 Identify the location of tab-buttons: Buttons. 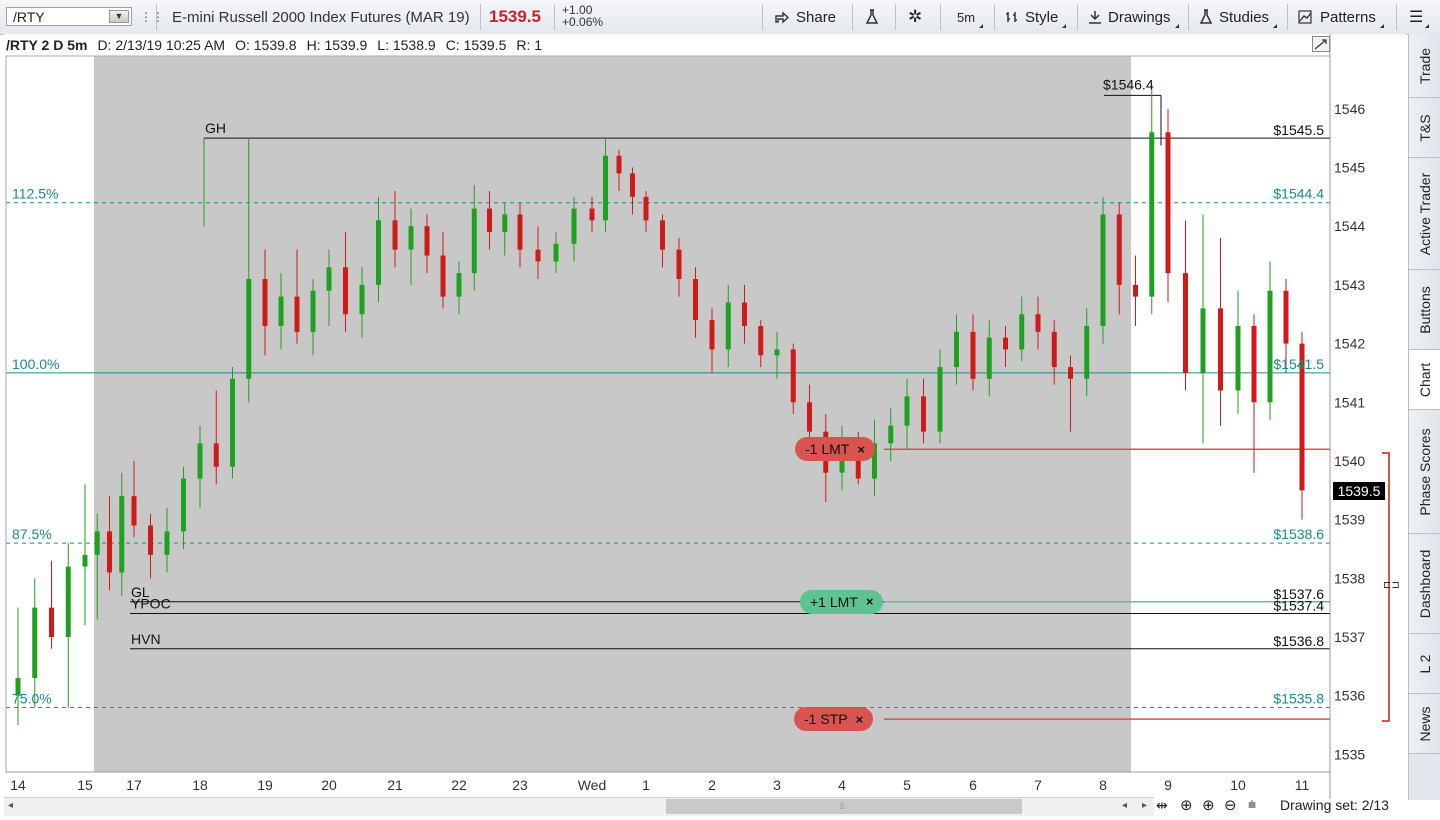
(1424, 310).